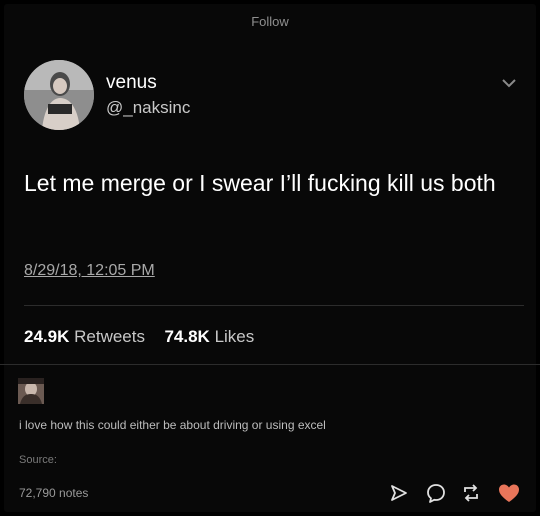 The height and width of the screenshot is (516, 540). I want to click on tweet-stats: 24.9K Retweets 74.8K Likes, so click(139, 337).